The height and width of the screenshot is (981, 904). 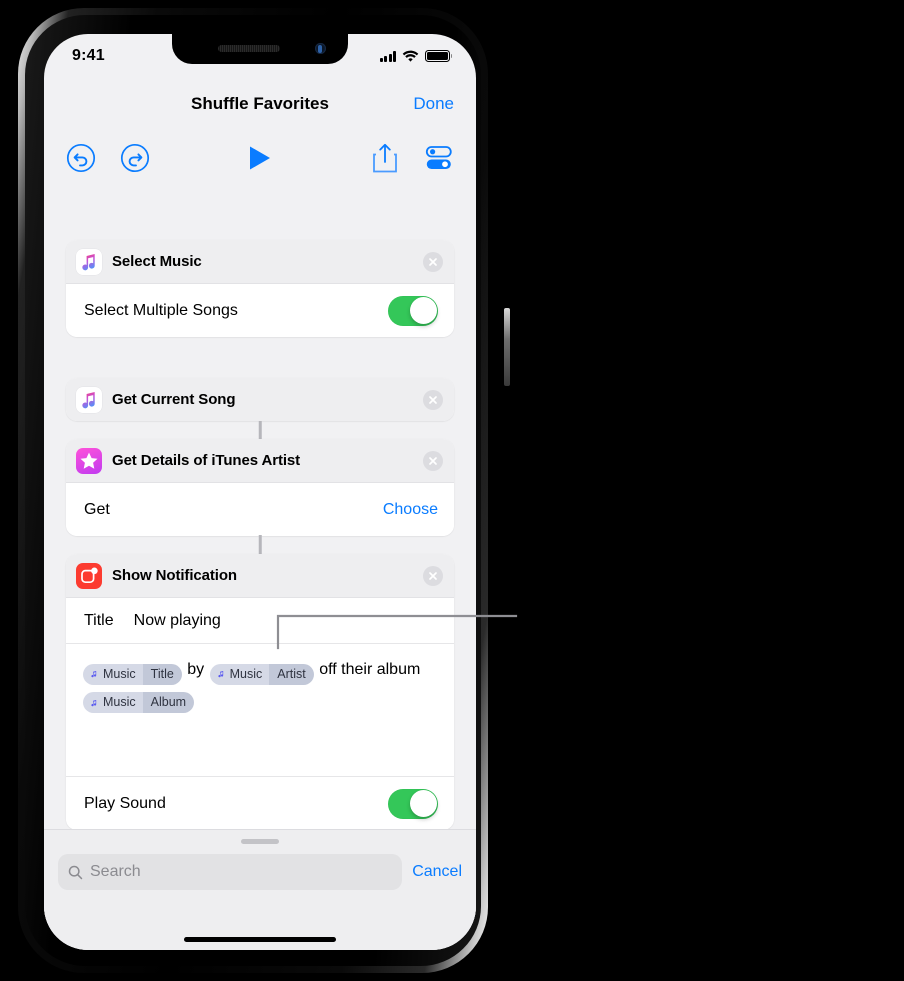 What do you see at coordinates (387, 56) in the screenshot?
I see `signal-bars-icon` at bounding box center [387, 56].